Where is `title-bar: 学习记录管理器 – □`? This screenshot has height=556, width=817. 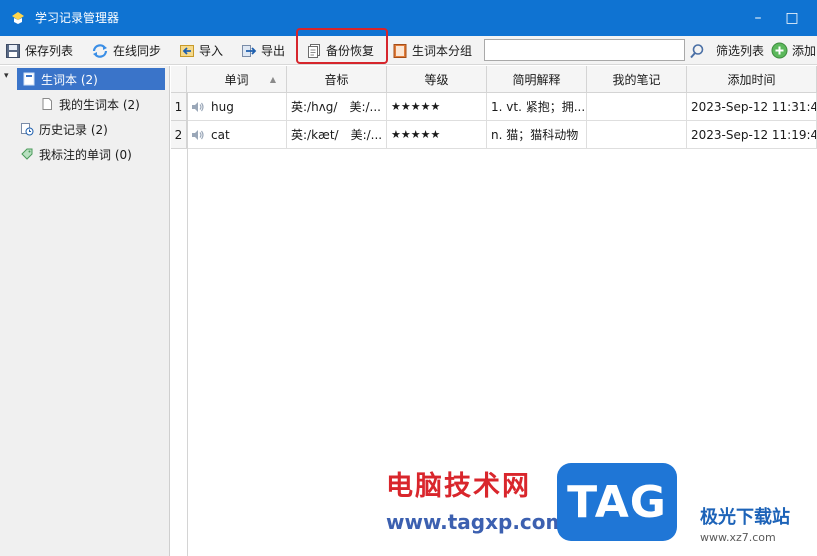
title-bar: 学习记录管理器 – □ is located at coordinates (408, 18).